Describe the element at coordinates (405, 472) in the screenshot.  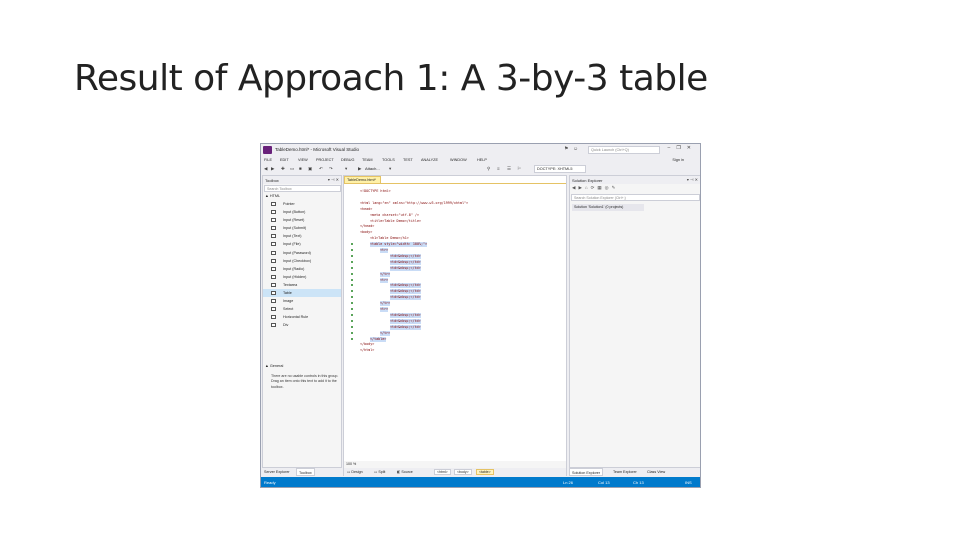
I see `source-view-button: ◧ Source` at that location.